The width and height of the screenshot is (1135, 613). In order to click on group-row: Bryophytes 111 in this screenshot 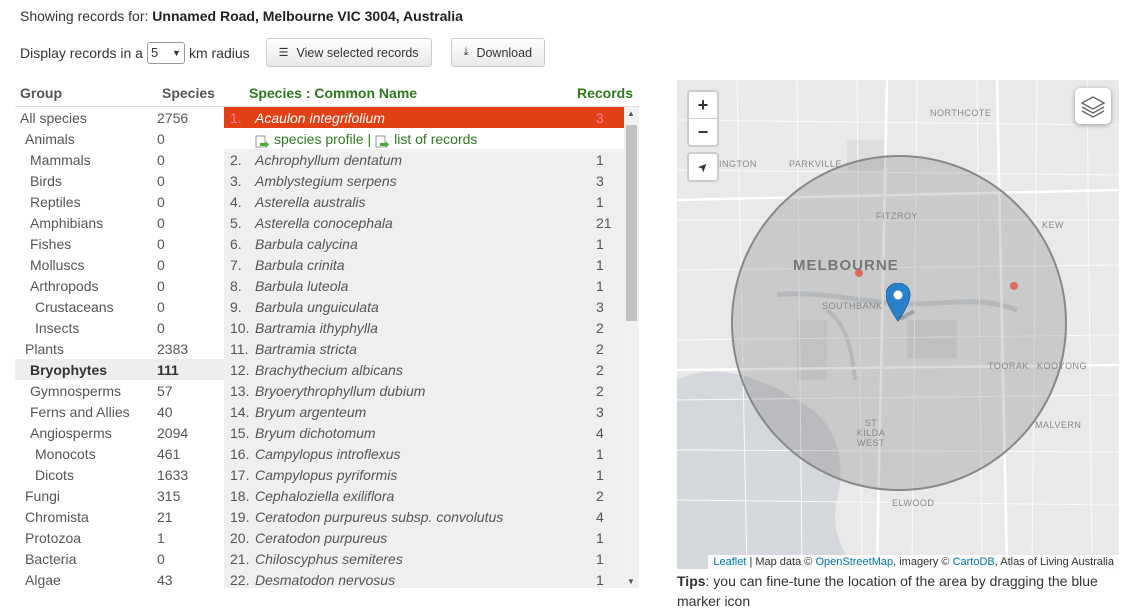, I will do `click(119, 369)`.